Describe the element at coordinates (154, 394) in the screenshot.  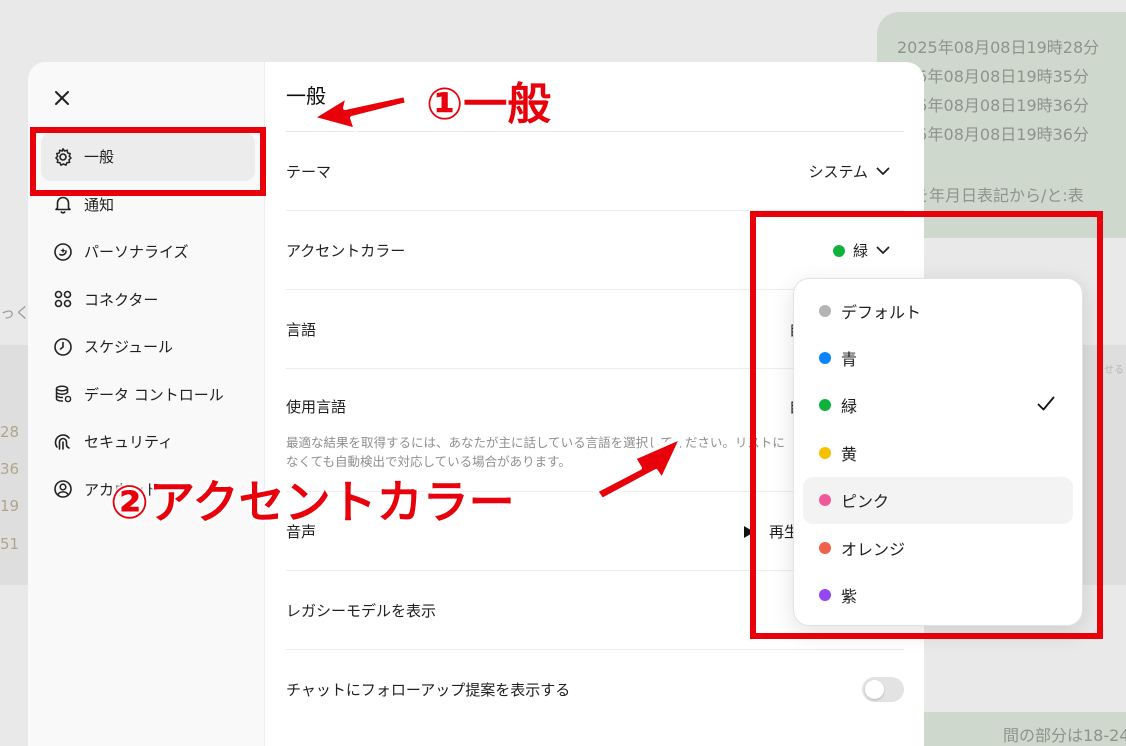
I see `sidebar-item-label: データ コントロール` at that location.